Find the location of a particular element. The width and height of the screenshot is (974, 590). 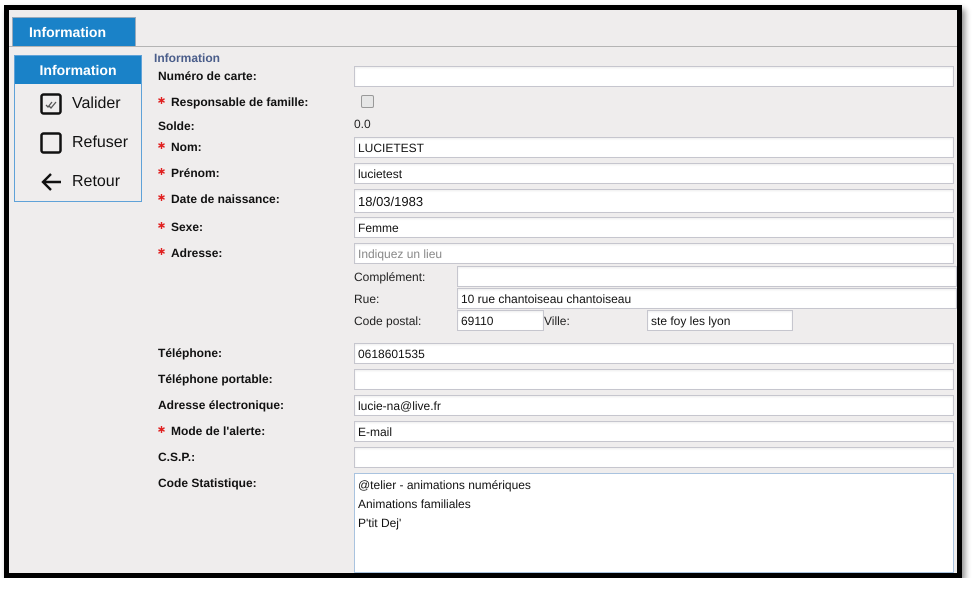

arrow-left-icon is located at coordinates (51, 182).